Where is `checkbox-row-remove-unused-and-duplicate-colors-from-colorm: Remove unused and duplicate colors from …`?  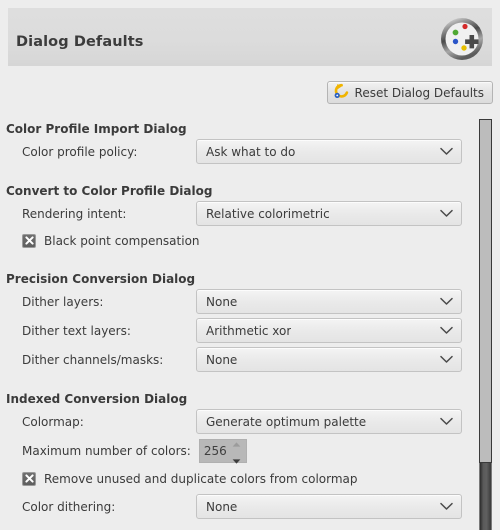
checkbox-row-remove-unused-and-duplicate-colors-from-colorm: Remove unused and duplicate colors from … is located at coordinates (248, 479).